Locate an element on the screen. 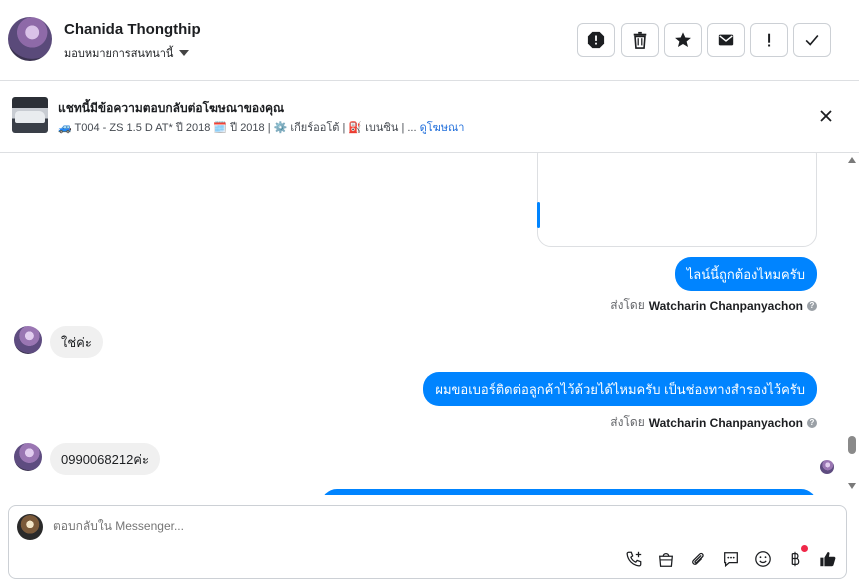 Image resolution: width=859 pixels, height=584 pixels. mark-unread-button is located at coordinates (726, 40).